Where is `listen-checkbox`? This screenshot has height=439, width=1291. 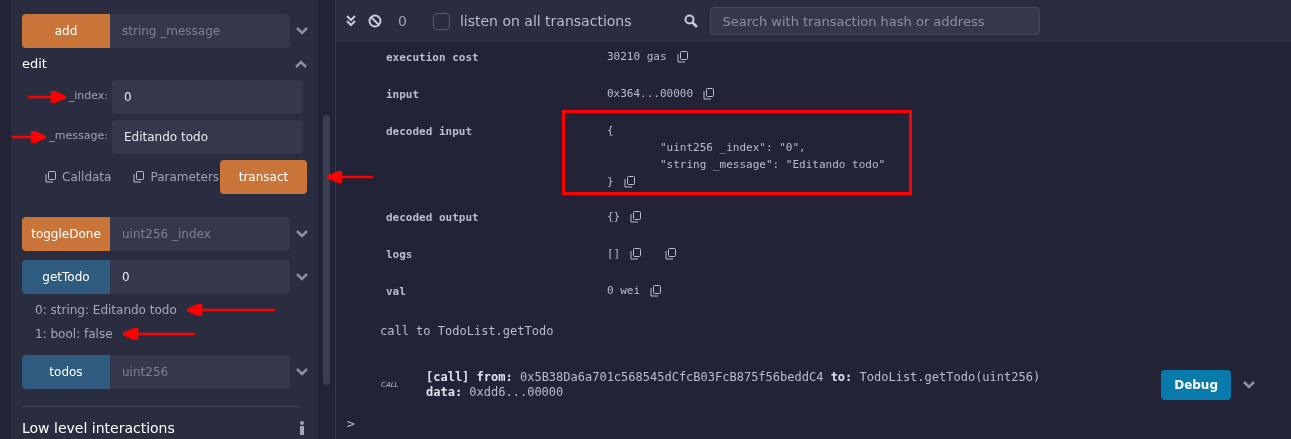 listen-checkbox is located at coordinates (441, 21).